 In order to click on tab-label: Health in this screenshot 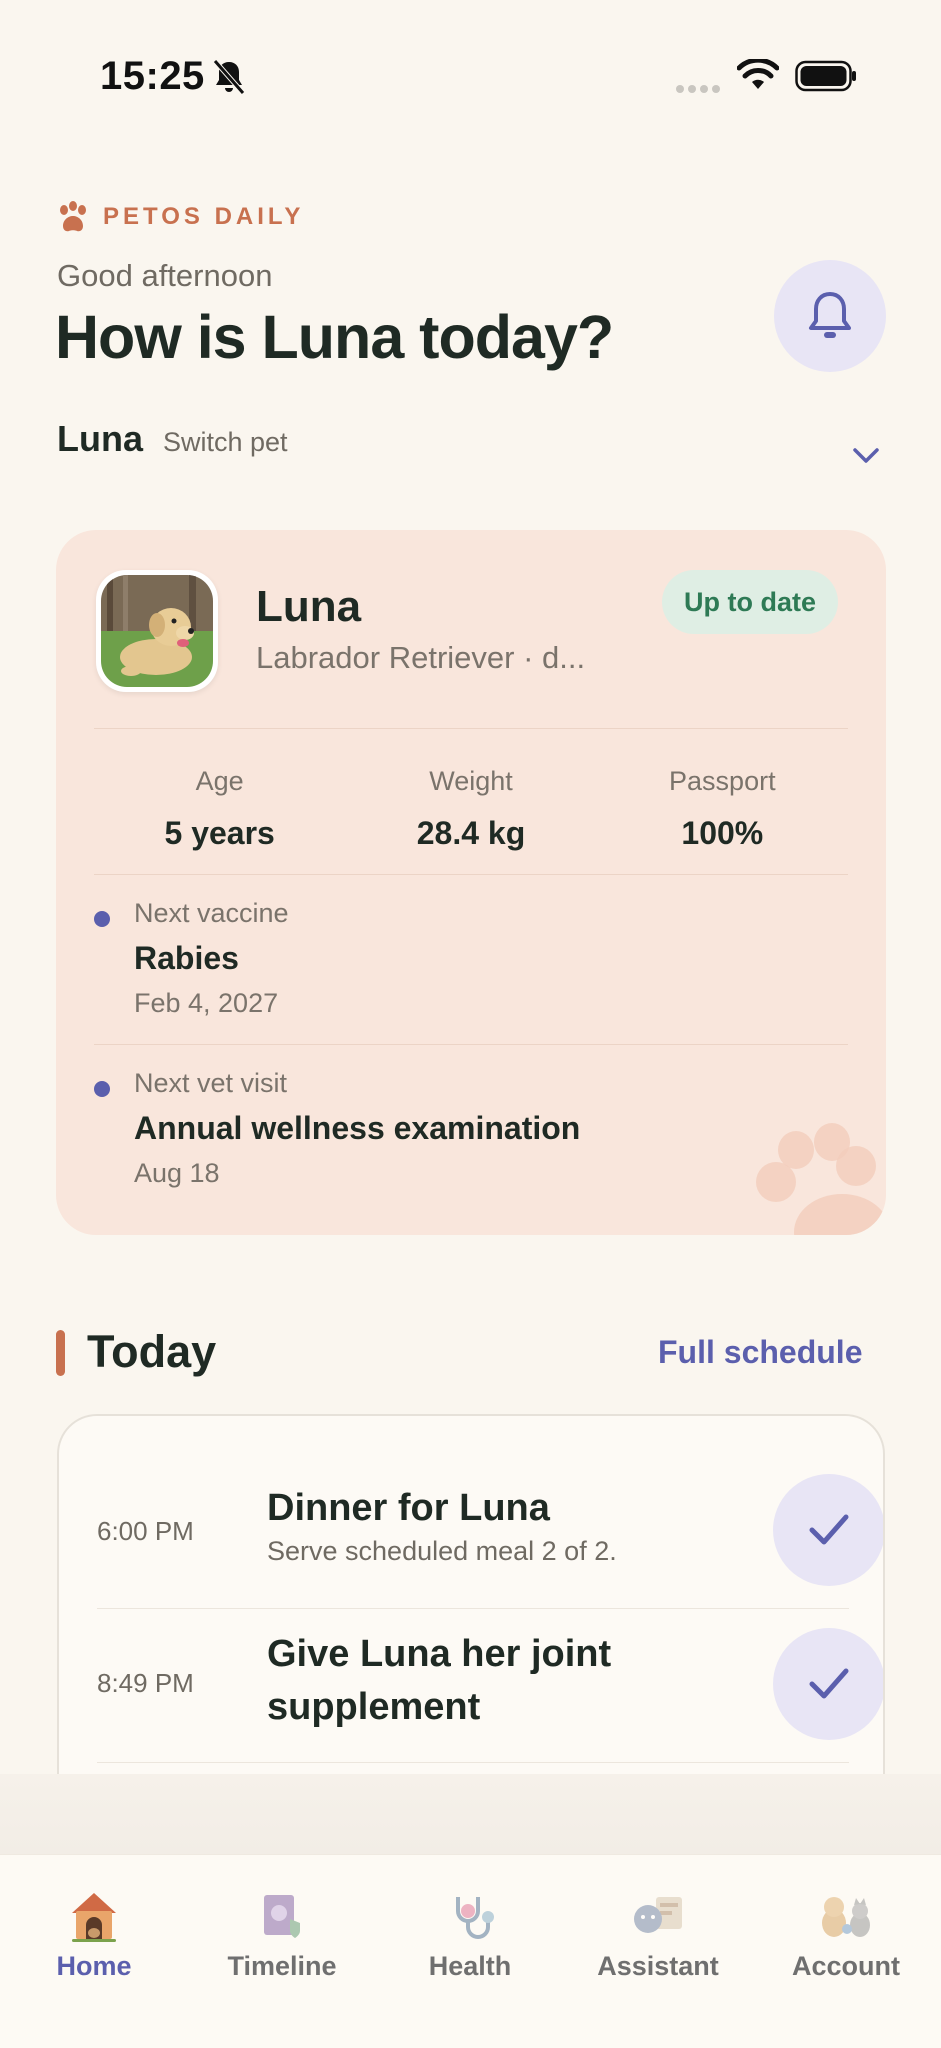, I will do `click(470, 1966)`.